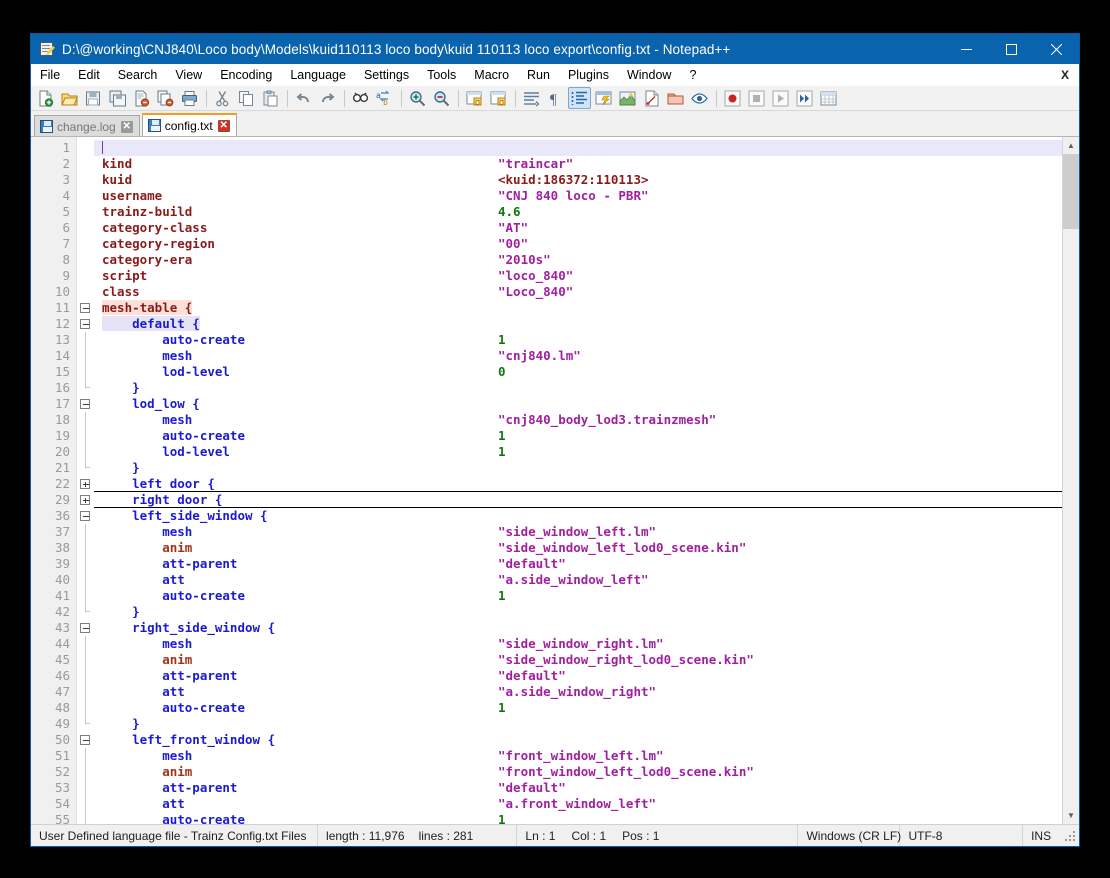 Image resolution: width=1110 pixels, height=878 pixels. Describe the element at coordinates (1071, 191) in the screenshot. I see `scrollbar-thumb` at that location.